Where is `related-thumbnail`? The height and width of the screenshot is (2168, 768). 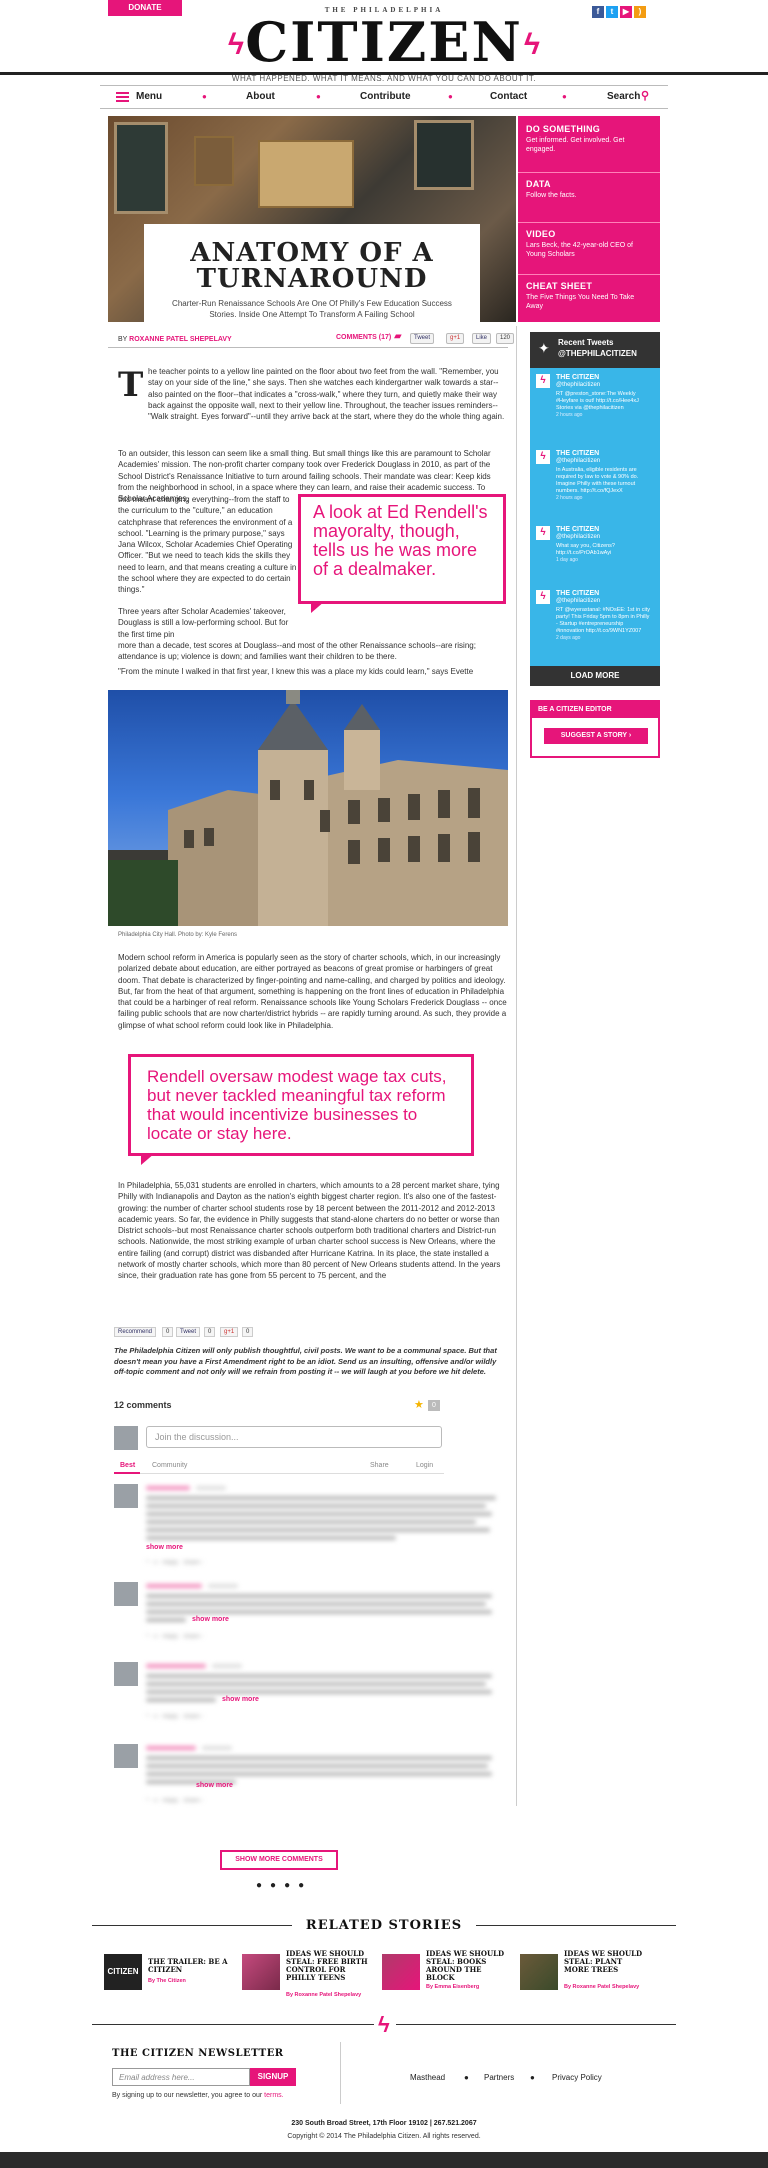
related-thumbnail is located at coordinates (261, 1972).